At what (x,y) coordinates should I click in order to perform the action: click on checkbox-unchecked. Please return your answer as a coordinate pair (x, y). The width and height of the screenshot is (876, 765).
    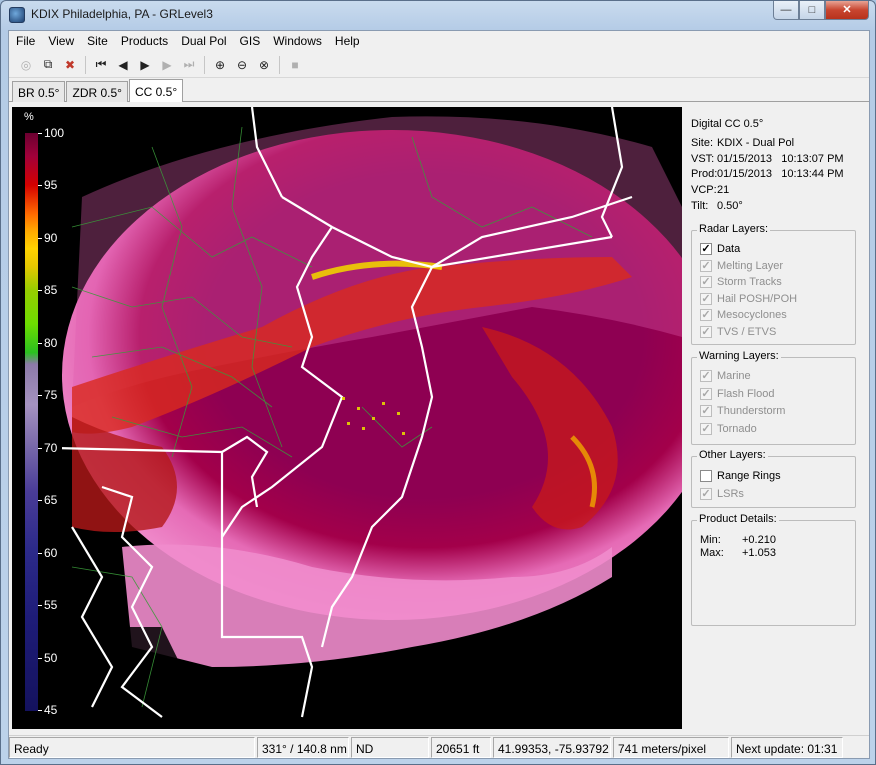
    Looking at the image, I should click on (706, 476).